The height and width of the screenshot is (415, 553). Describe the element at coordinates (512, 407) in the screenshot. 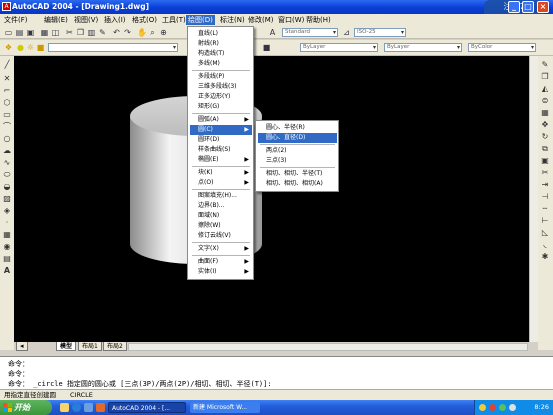

I see `volume-icon` at that location.